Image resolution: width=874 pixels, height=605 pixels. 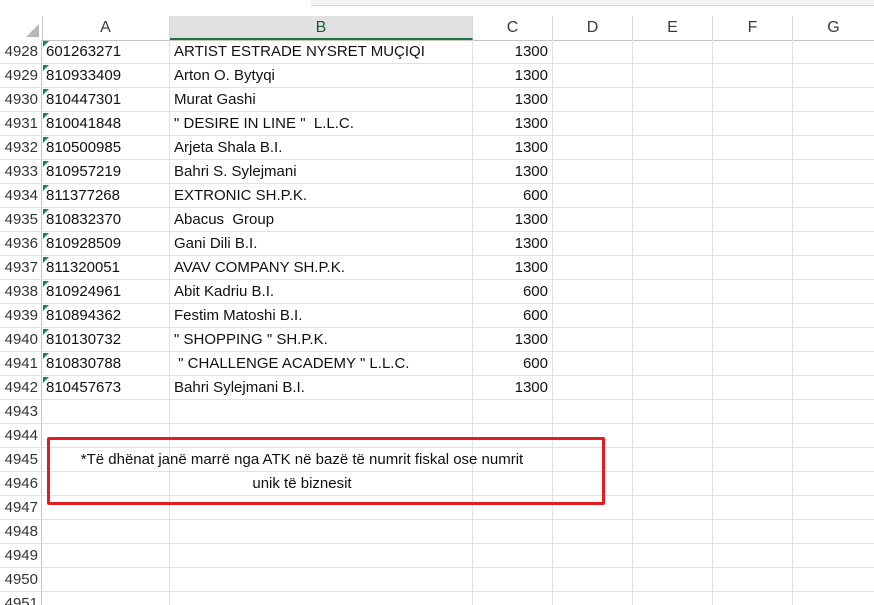 I want to click on column-header-f: F, so click(x=753, y=28).